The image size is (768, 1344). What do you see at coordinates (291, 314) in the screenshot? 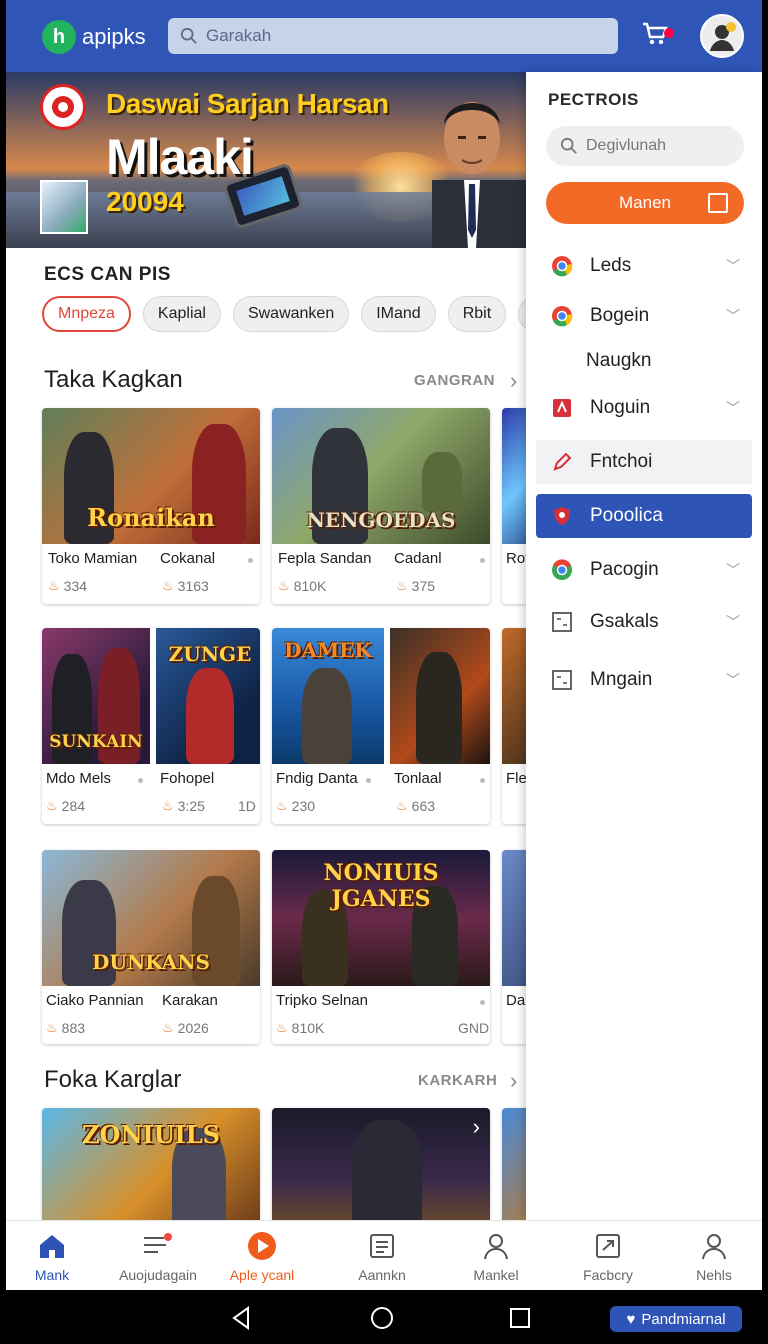
I see `chip-filter: Swawanken` at bounding box center [291, 314].